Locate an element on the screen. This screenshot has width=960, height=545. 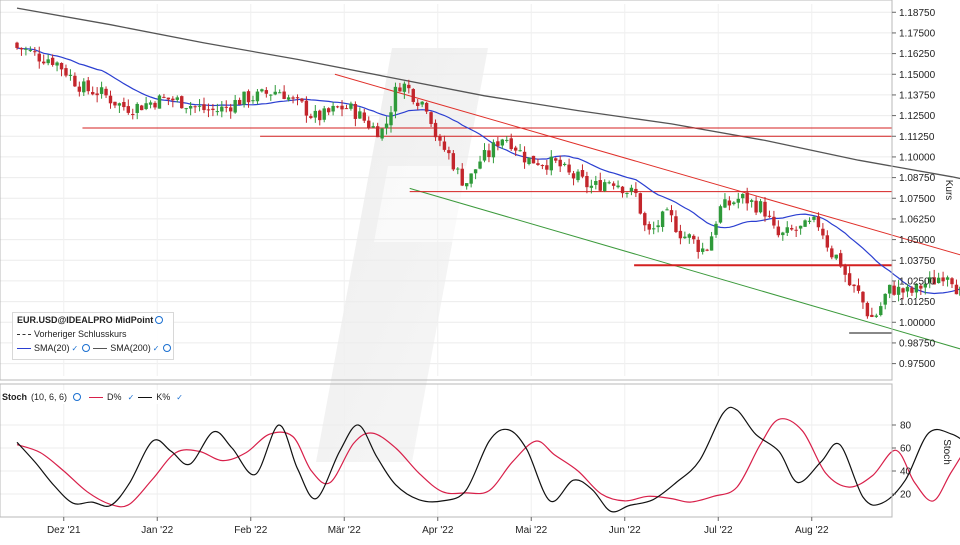
legend-swatch-sma200 is located at coordinates (100, 348).